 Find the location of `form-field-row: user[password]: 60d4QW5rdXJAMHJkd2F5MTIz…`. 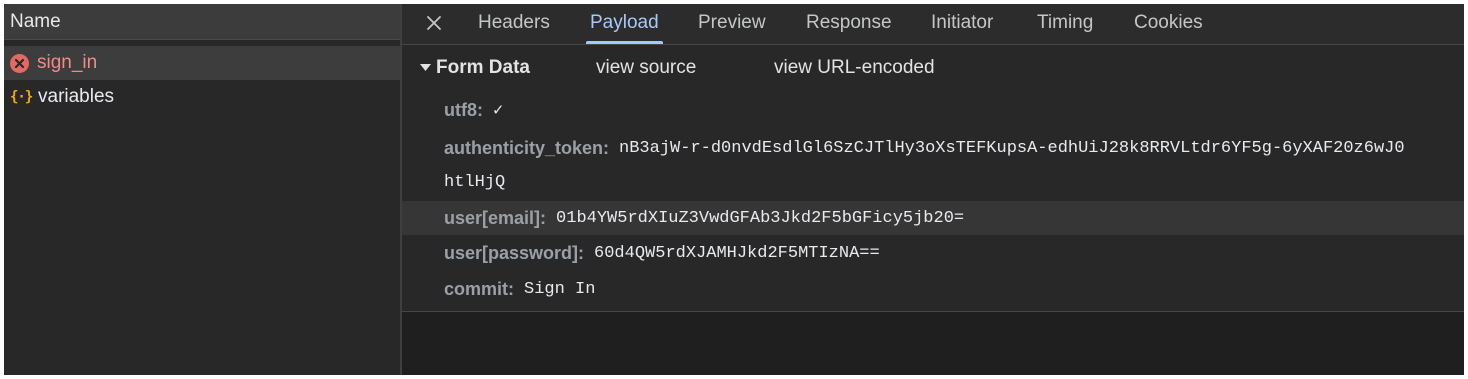

form-field-row: user[password]: 60d4QW5rdXJAMHJkd2F5MTIz… is located at coordinates (933, 253).